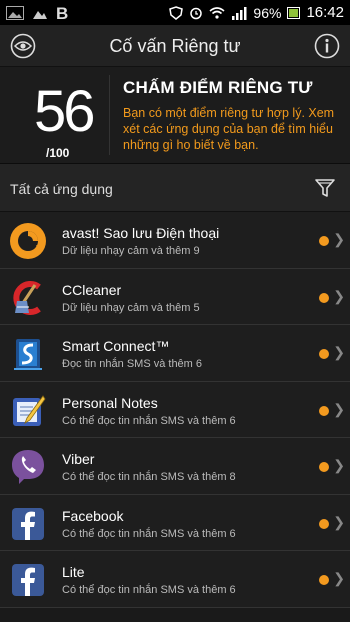 The image size is (350, 622). Describe the element at coordinates (141, 233) in the screenshot. I see `app-name: avast! Sao lưu Điện thoại` at that location.